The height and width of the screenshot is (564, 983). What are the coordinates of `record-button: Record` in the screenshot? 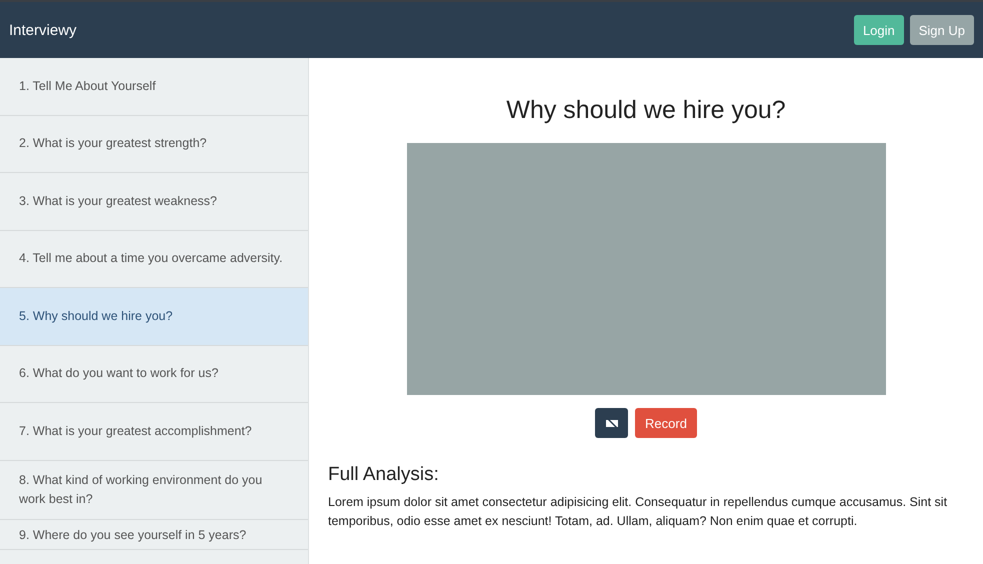 It's located at (666, 423).